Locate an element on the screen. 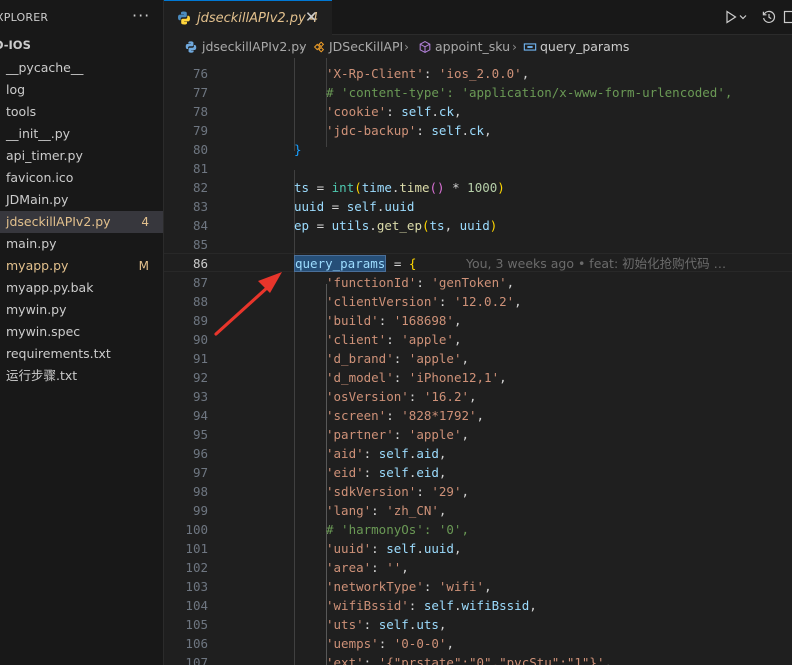 This screenshot has width=792, height=665. tree-item: JDMain.py is located at coordinates (81, 200).